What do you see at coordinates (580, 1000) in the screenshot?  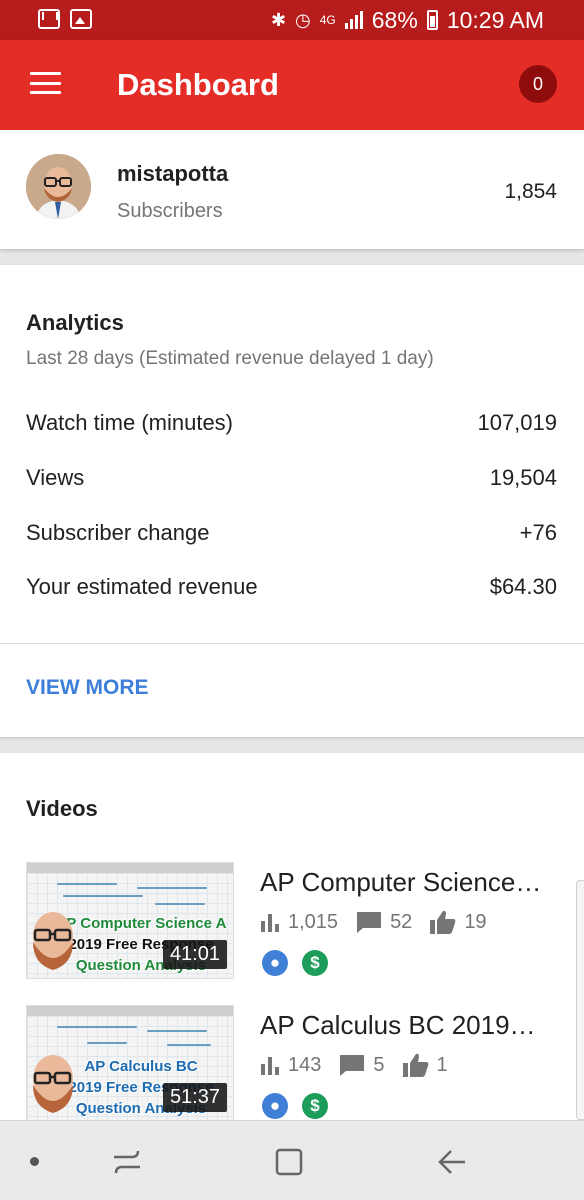 I see `scrollbar` at bounding box center [580, 1000].